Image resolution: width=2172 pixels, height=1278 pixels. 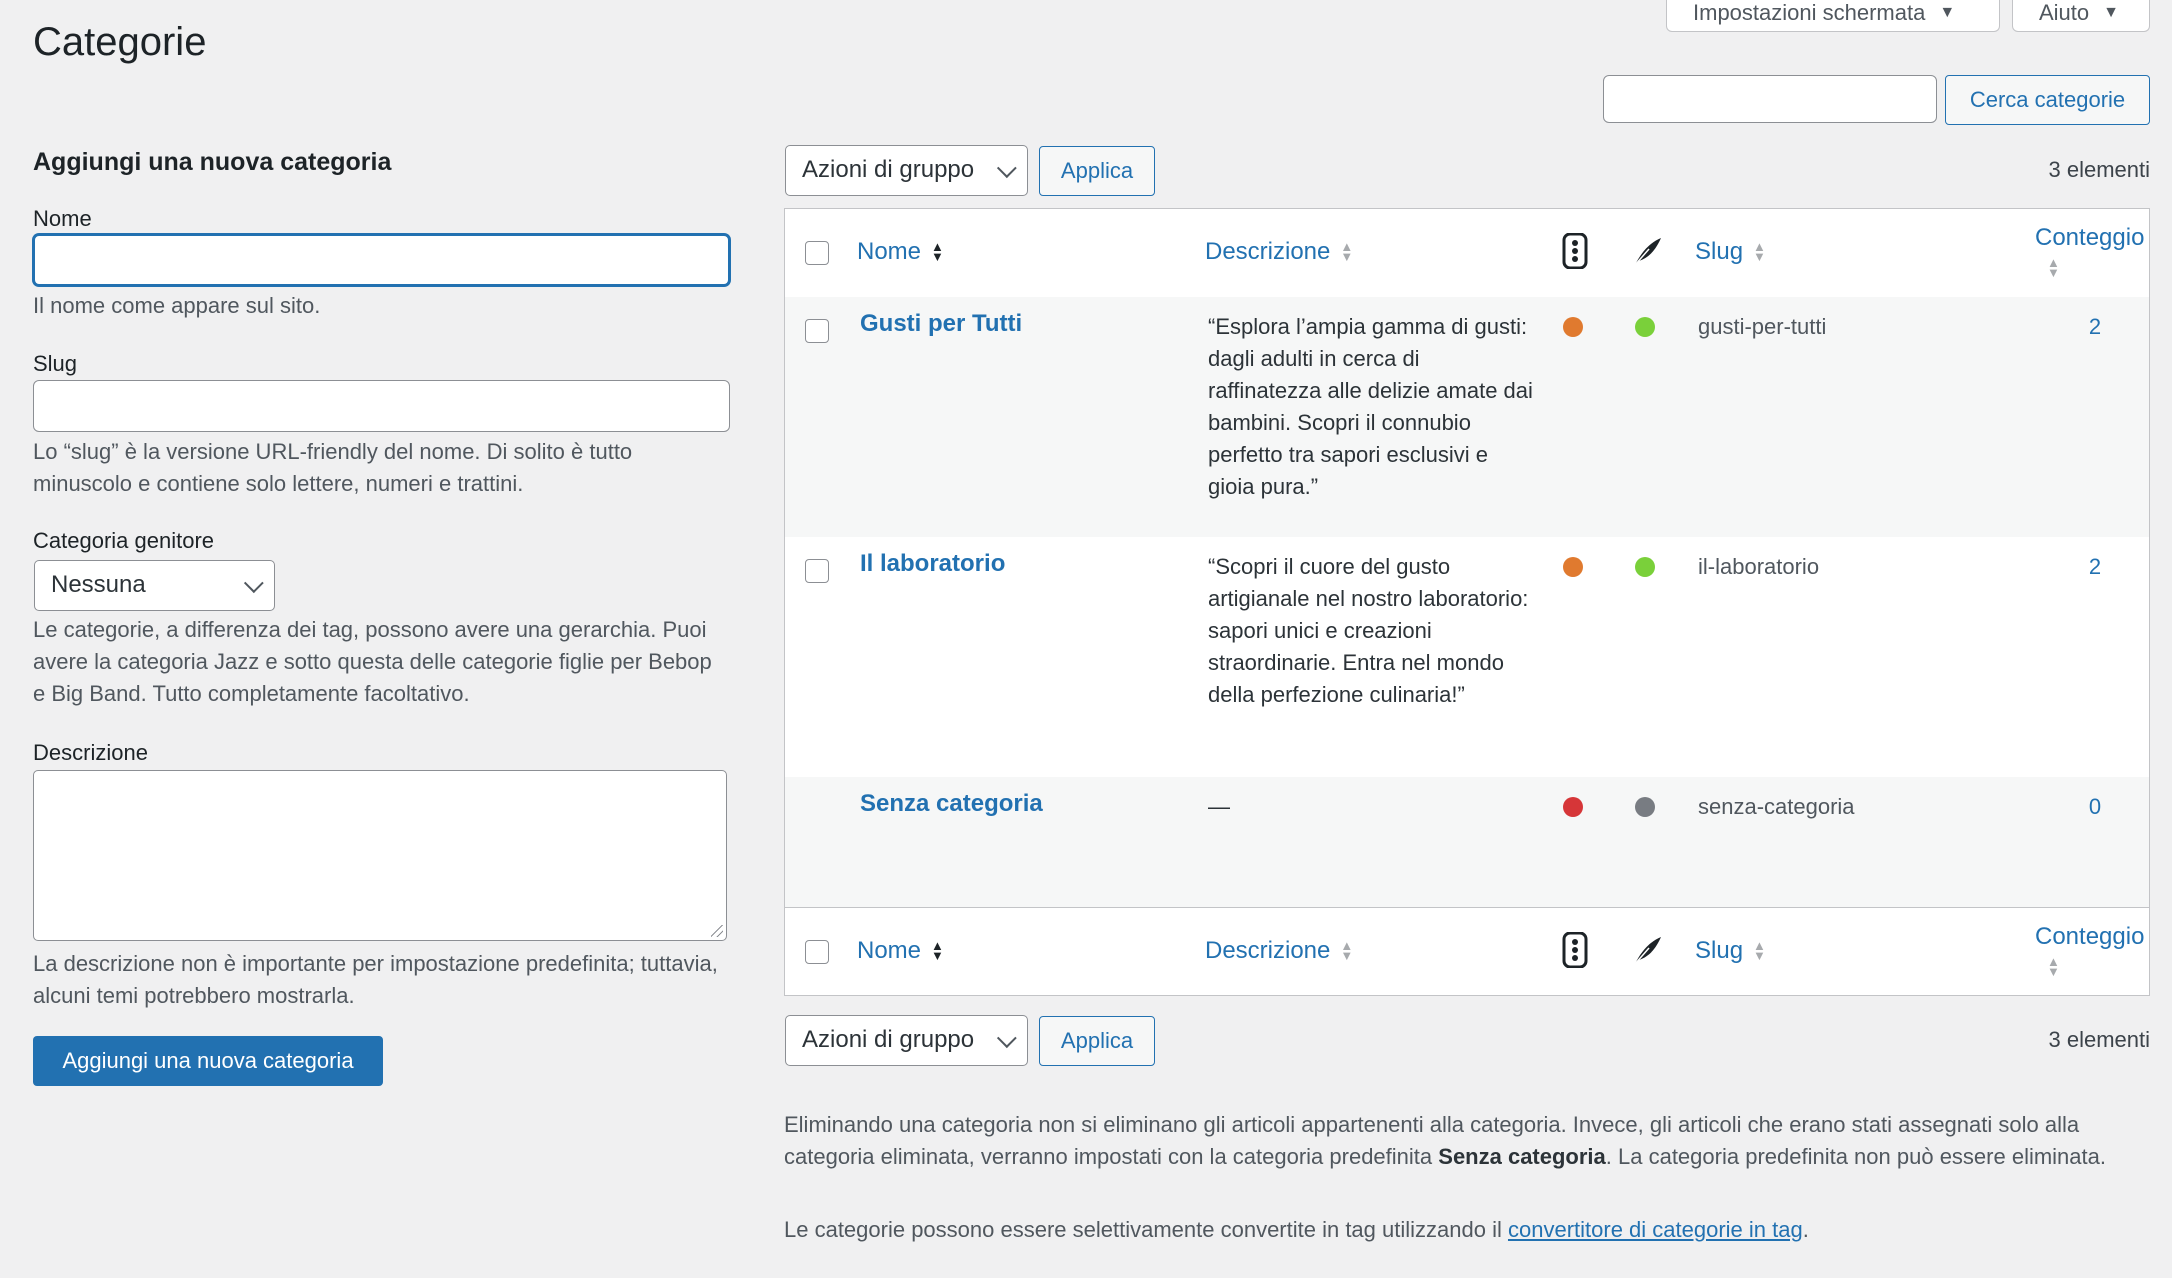 What do you see at coordinates (124, 540) in the screenshot?
I see `parent-category-label: Categoria genitore` at bounding box center [124, 540].